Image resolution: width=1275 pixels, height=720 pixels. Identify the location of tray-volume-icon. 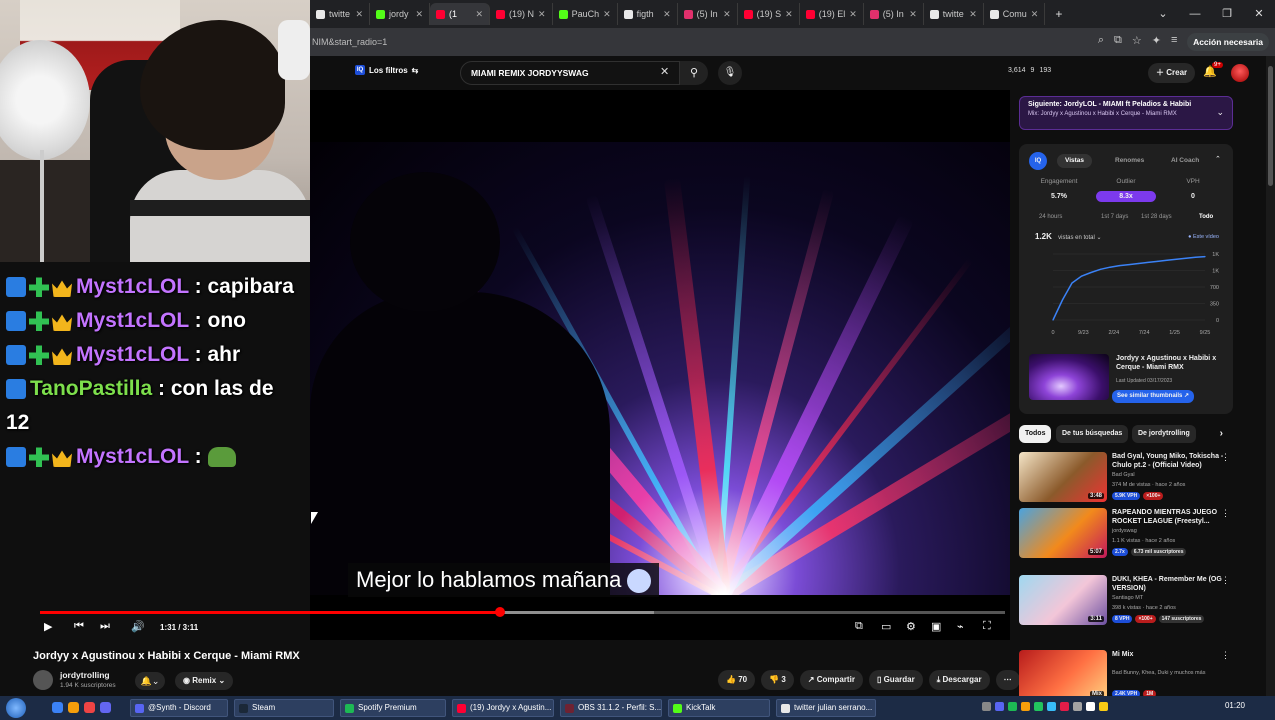
(1090, 706).